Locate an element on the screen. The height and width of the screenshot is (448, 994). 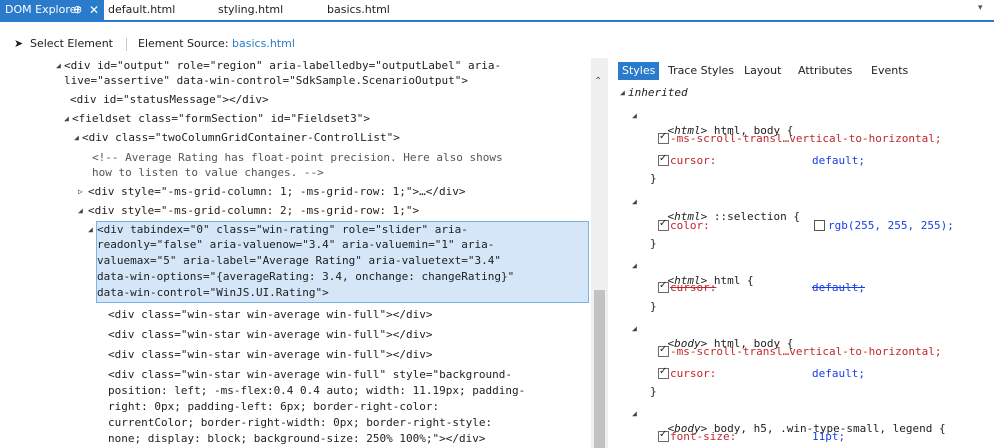
rule-html-html: <html> html { is located at coordinates (710, 280).